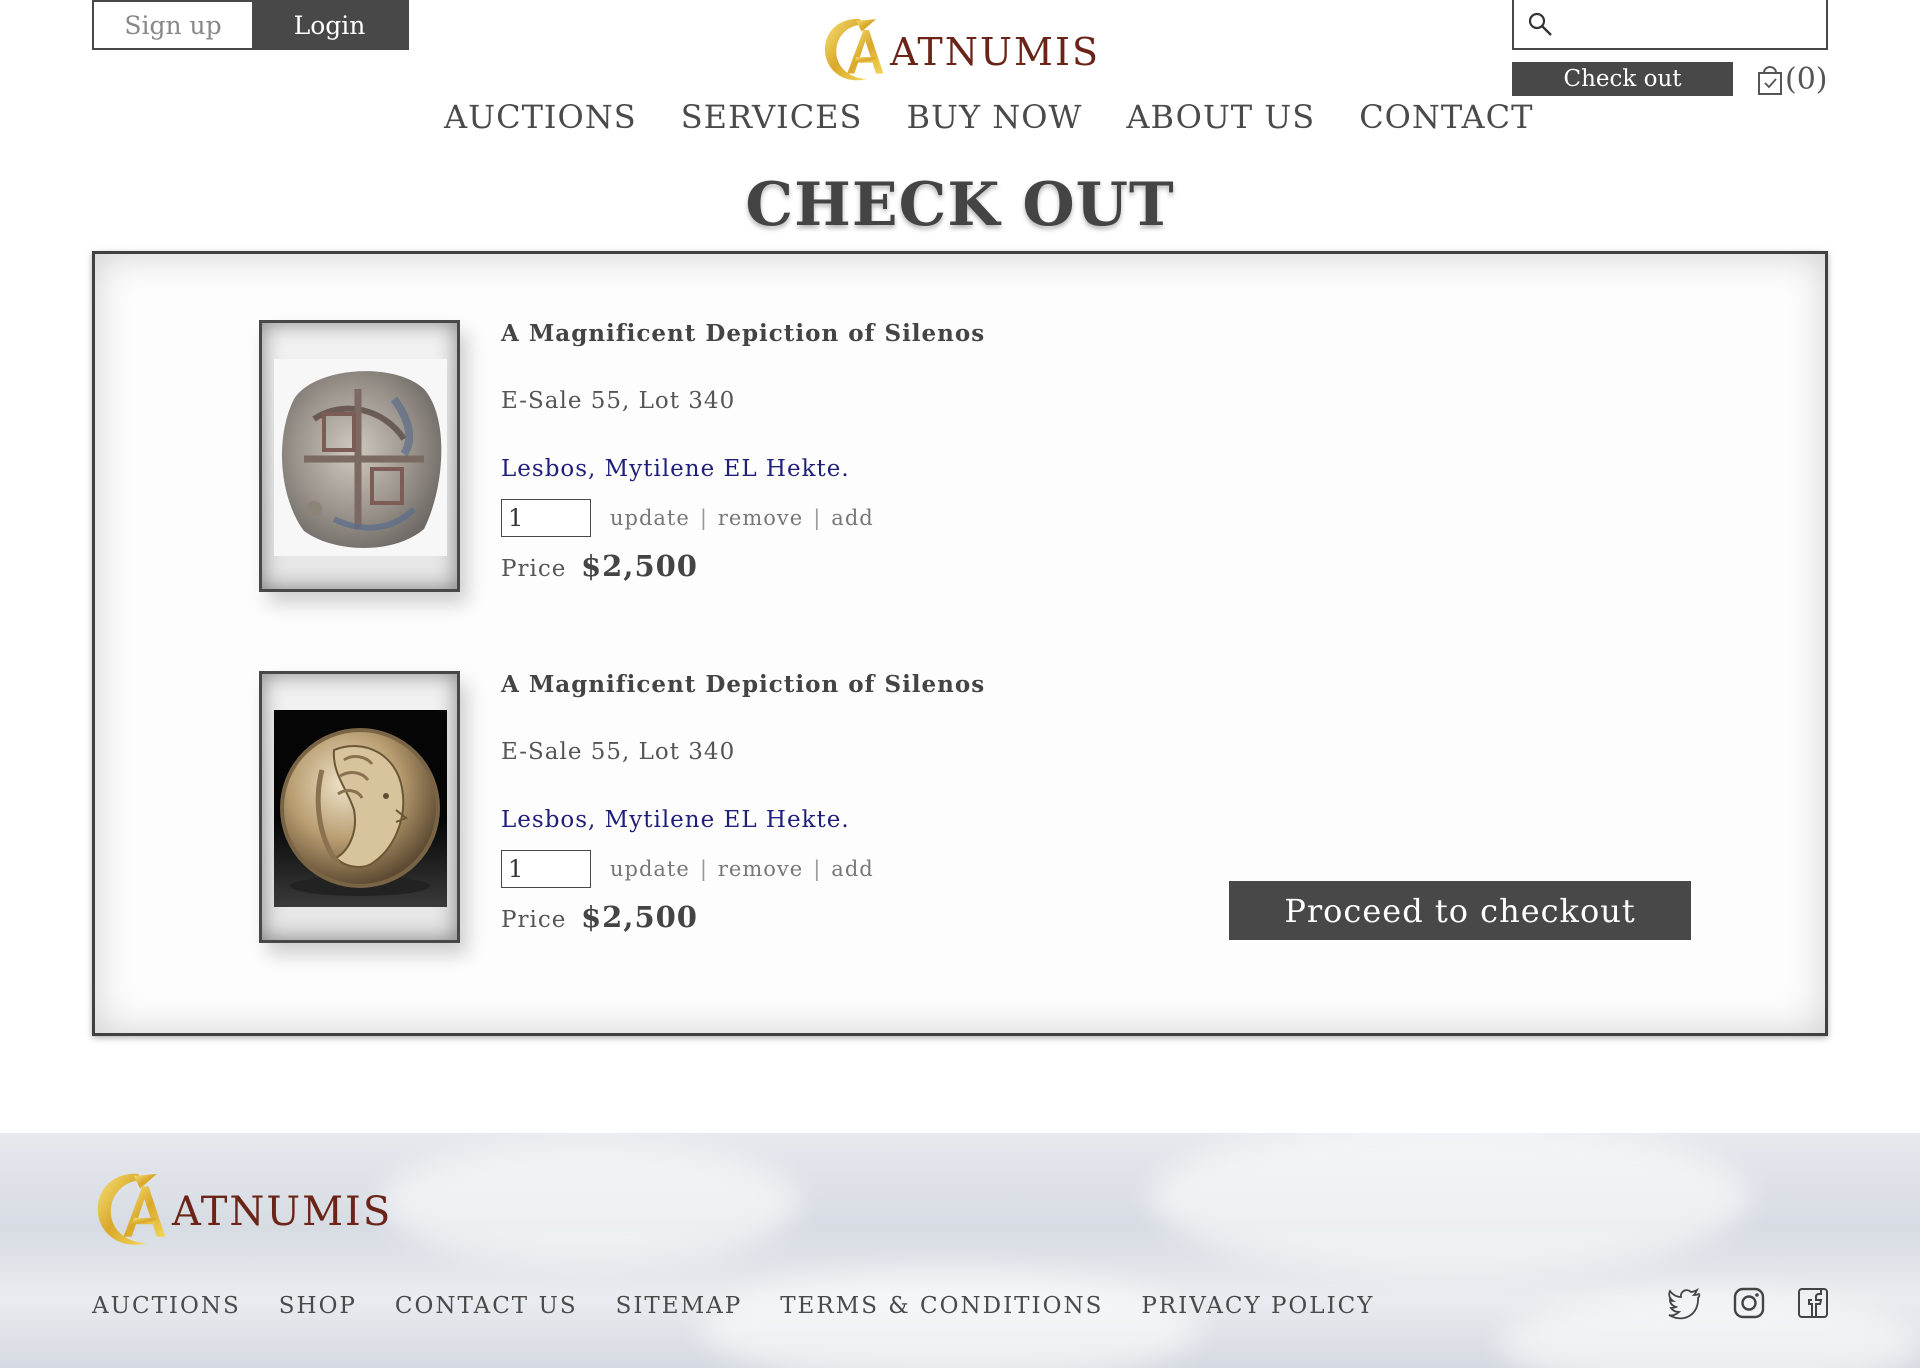 The height and width of the screenshot is (1368, 1920). I want to click on search-bar, so click(1670, 25).